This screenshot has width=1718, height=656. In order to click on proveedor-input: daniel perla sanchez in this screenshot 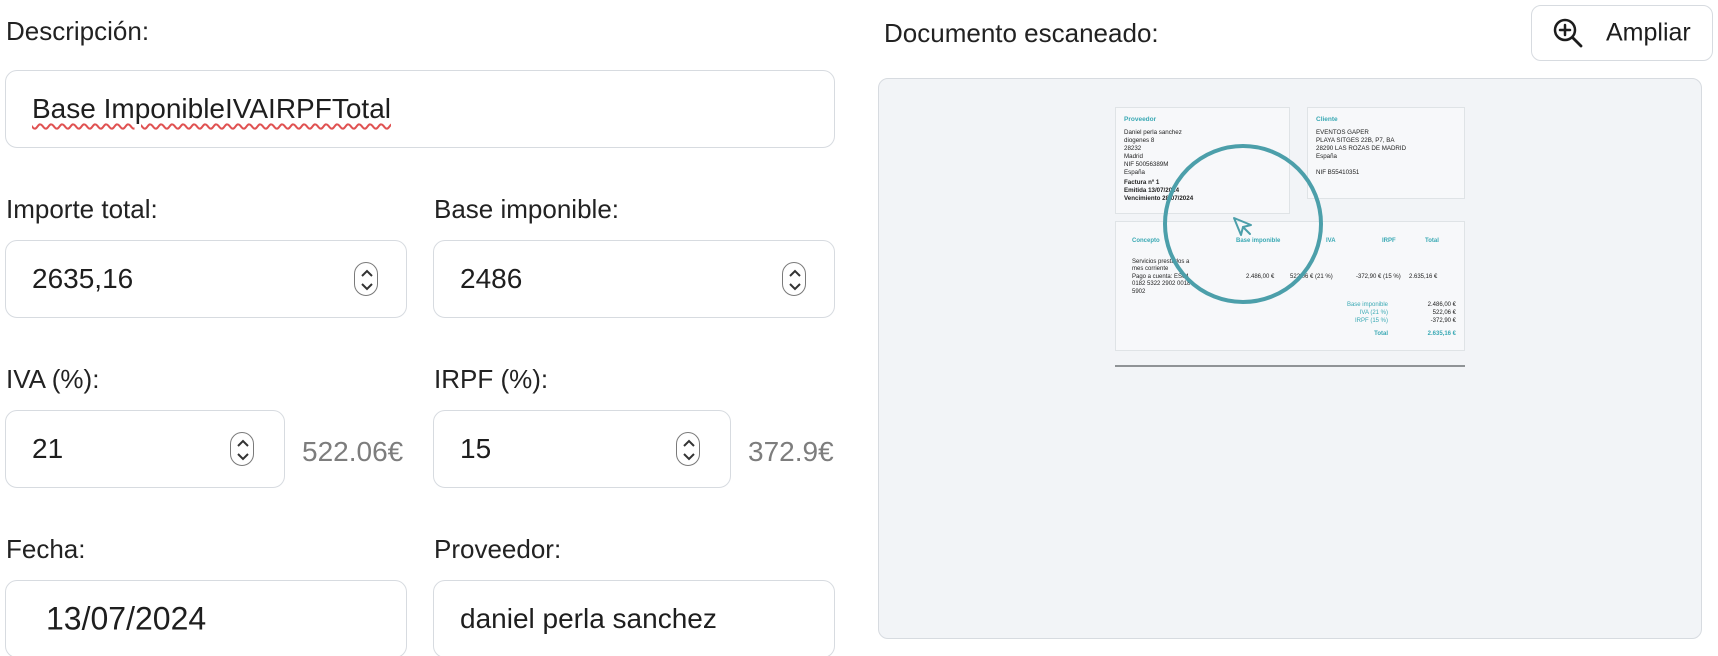, I will do `click(634, 618)`.